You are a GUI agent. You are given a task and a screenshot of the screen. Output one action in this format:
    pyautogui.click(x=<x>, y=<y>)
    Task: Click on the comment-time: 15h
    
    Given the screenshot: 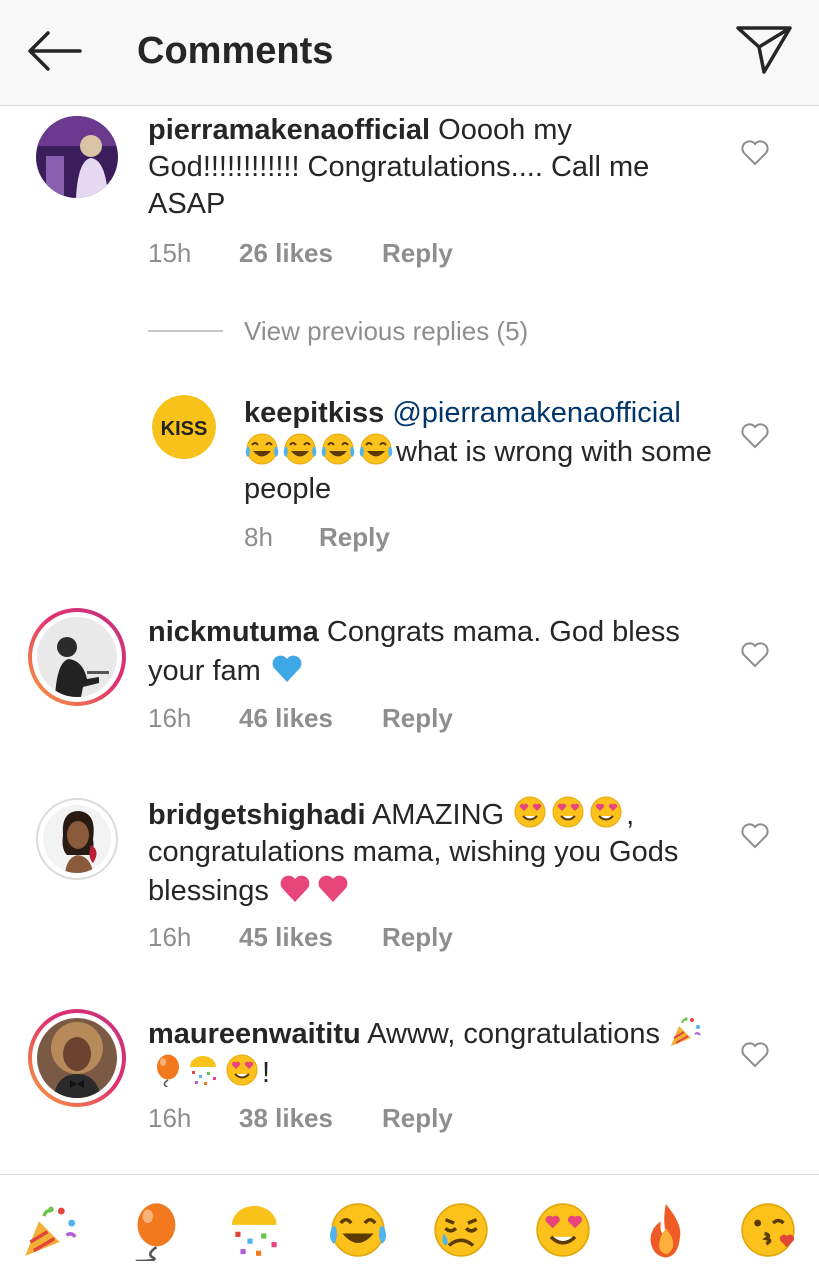 What is the action you would take?
    pyautogui.click(x=170, y=253)
    